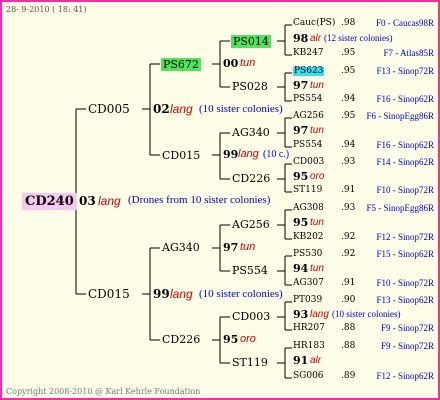 The height and width of the screenshot is (400, 440). I want to click on gen4-name: HR207, so click(309, 328).